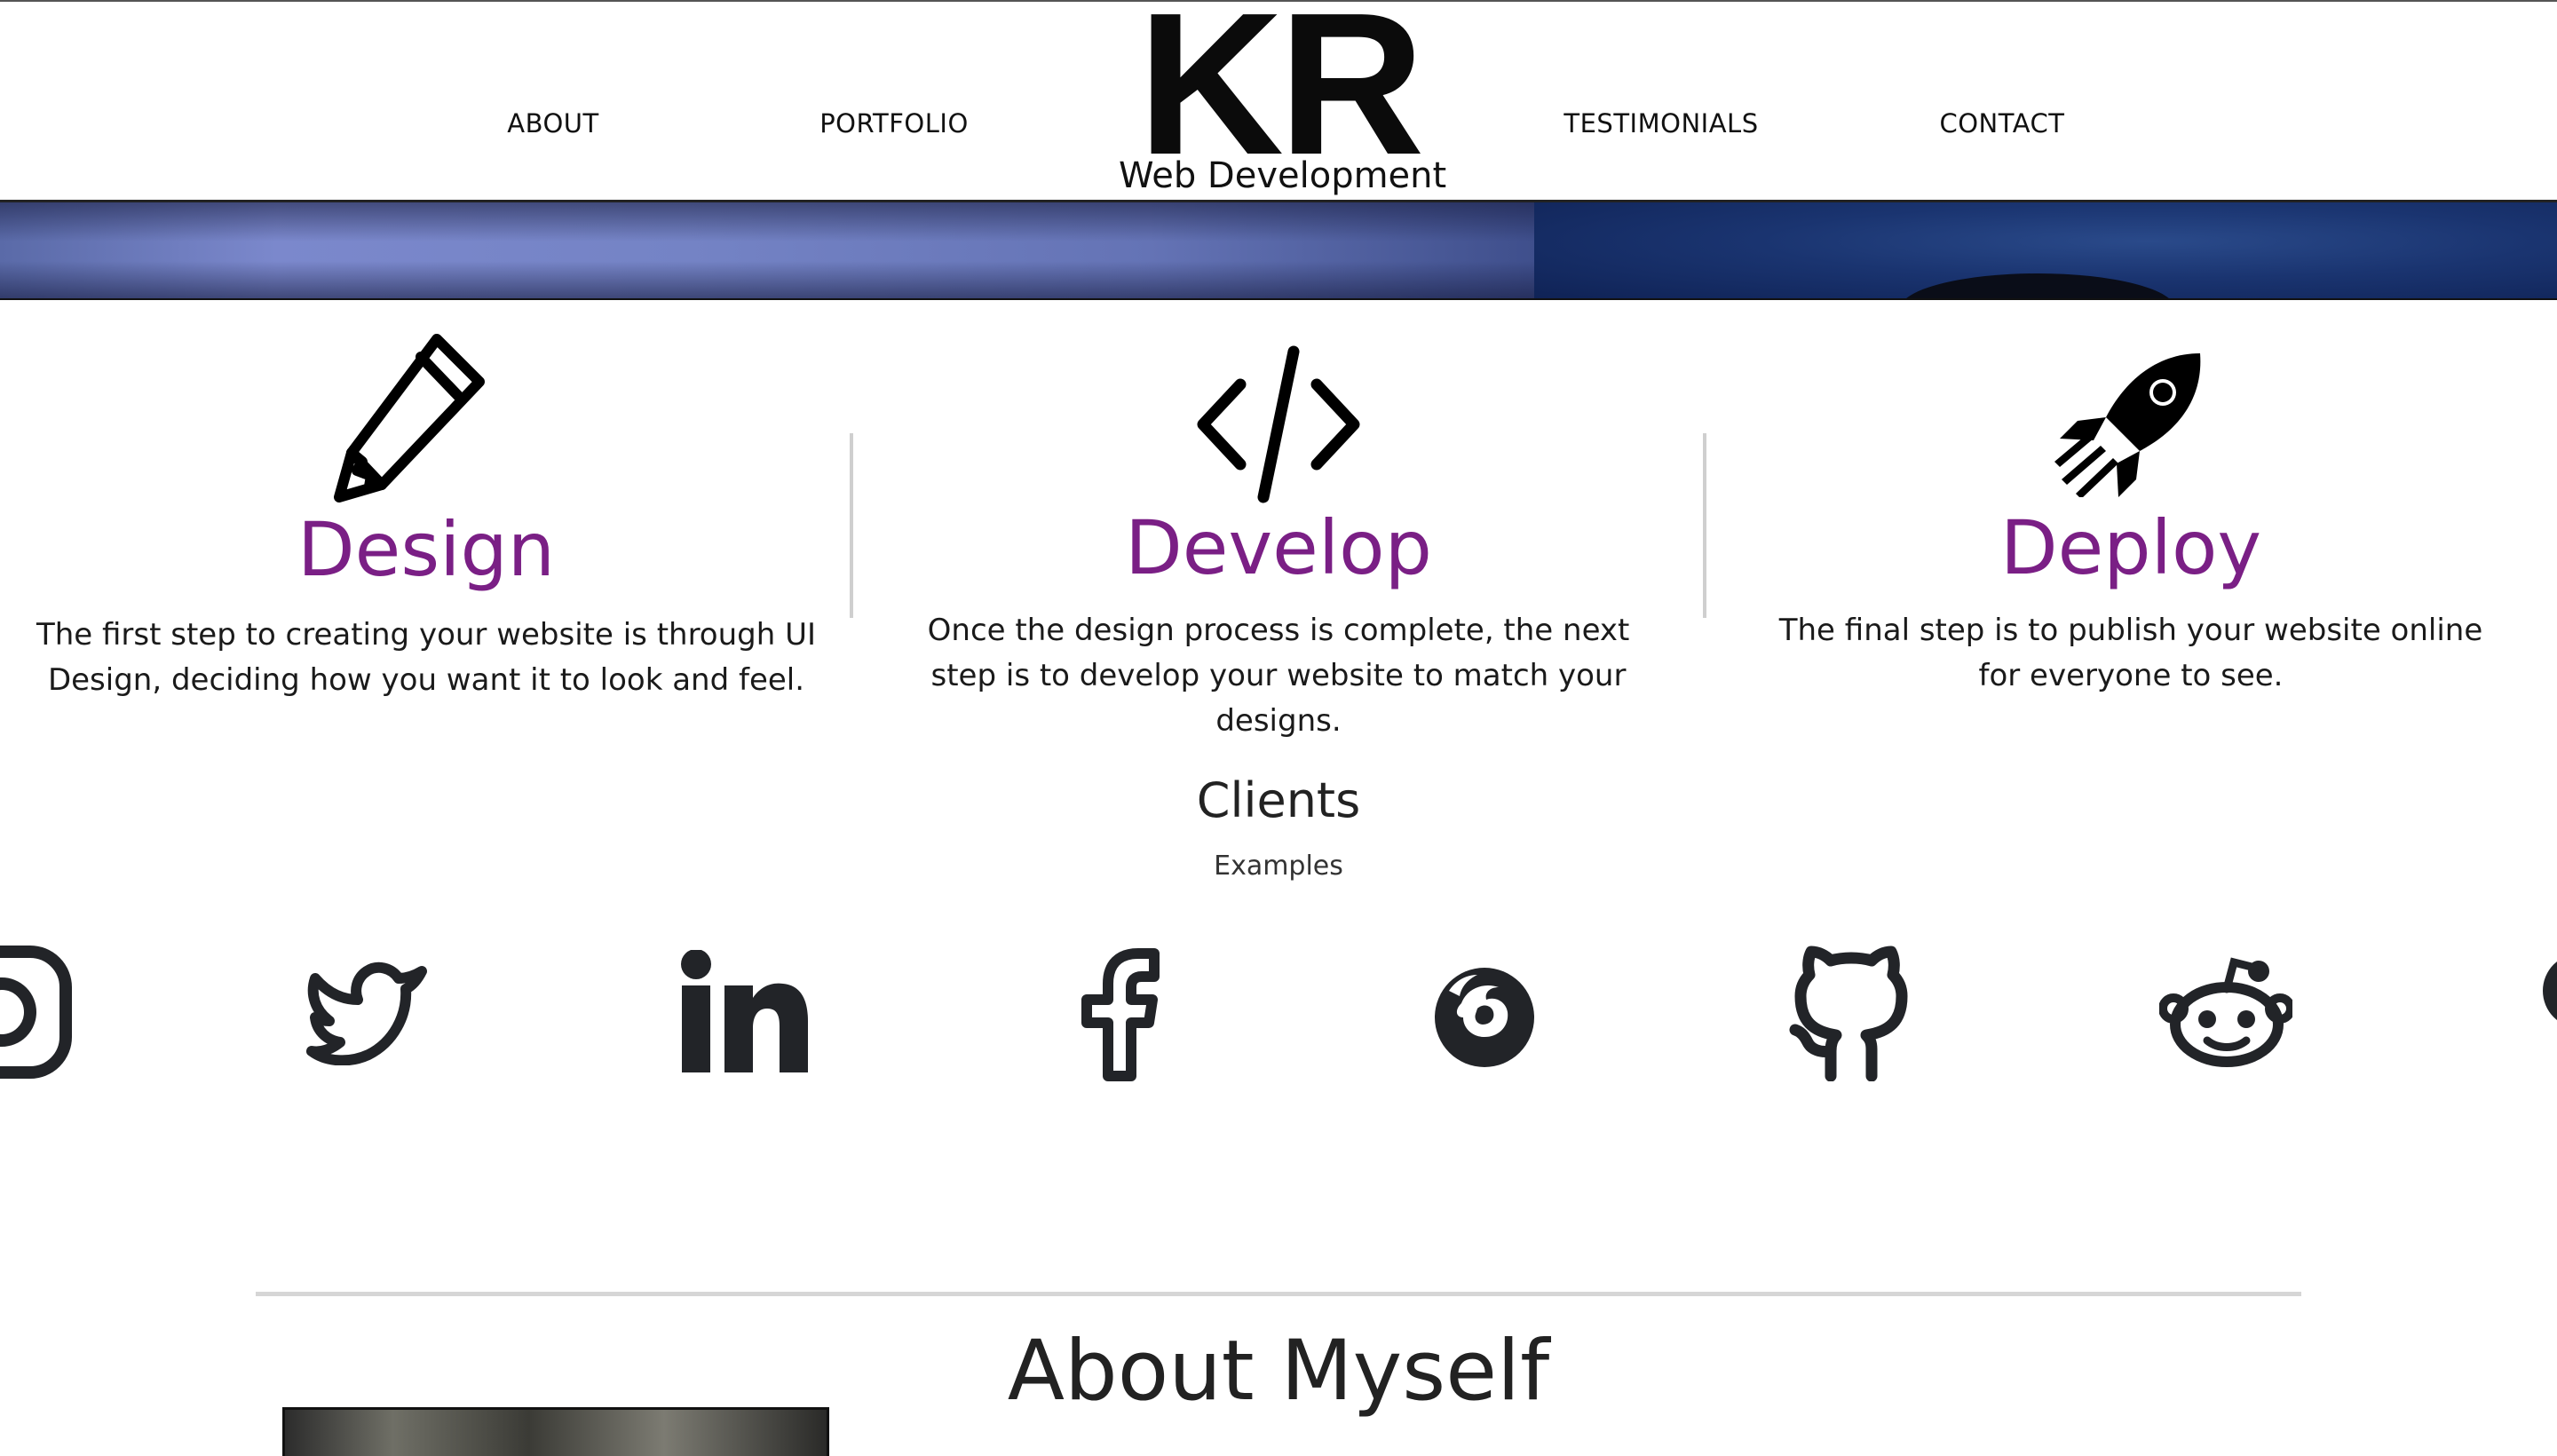 Image resolution: width=2557 pixels, height=1456 pixels. Describe the element at coordinates (553, 123) in the screenshot. I see `nav-about-link: ABOUT` at that location.